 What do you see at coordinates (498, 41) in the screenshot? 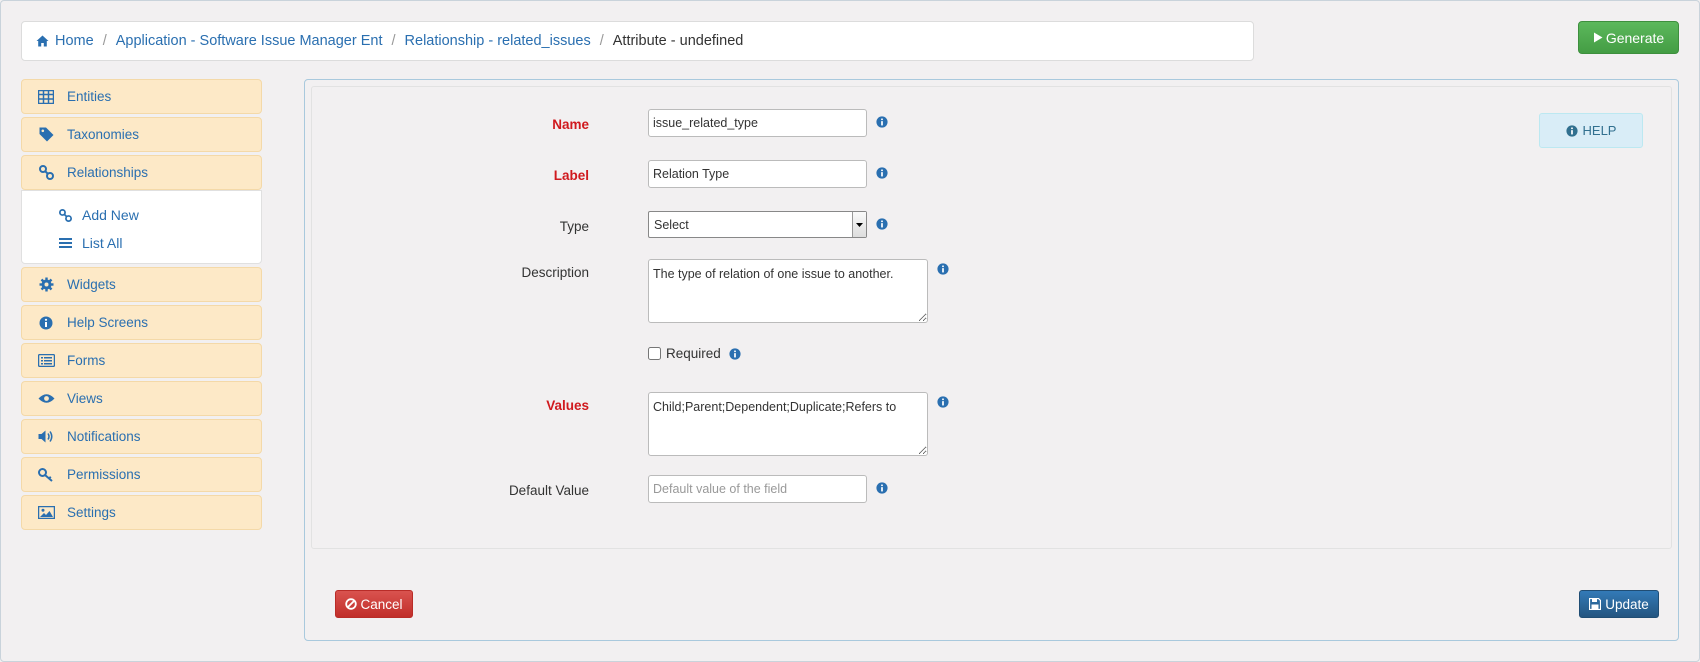
I see `breadcrumb-relationship-link: Relationship - related_issues` at bounding box center [498, 41].